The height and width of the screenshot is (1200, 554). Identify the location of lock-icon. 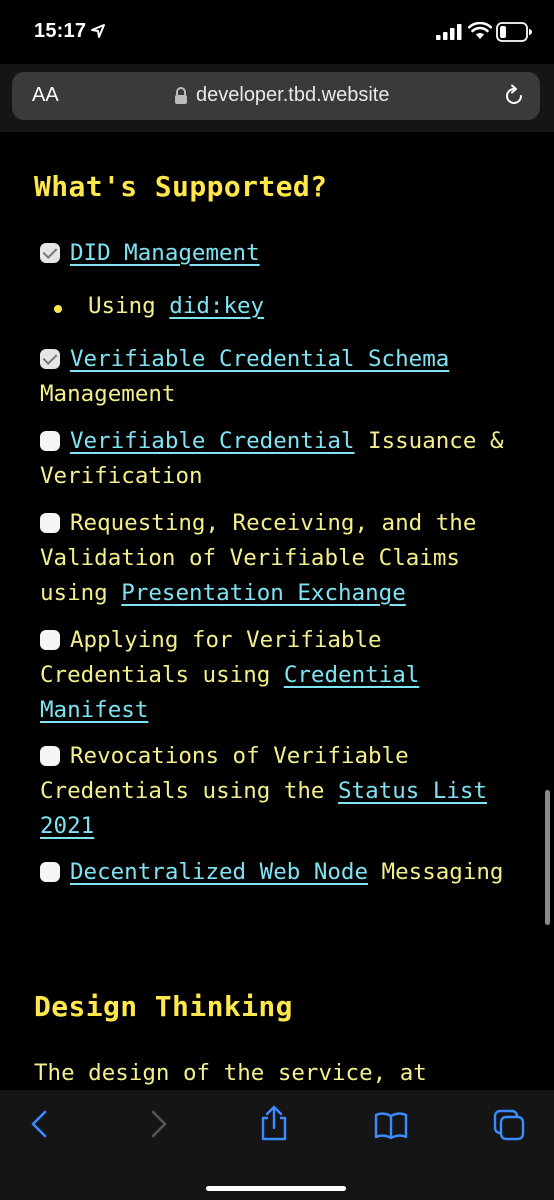
(181, 95).